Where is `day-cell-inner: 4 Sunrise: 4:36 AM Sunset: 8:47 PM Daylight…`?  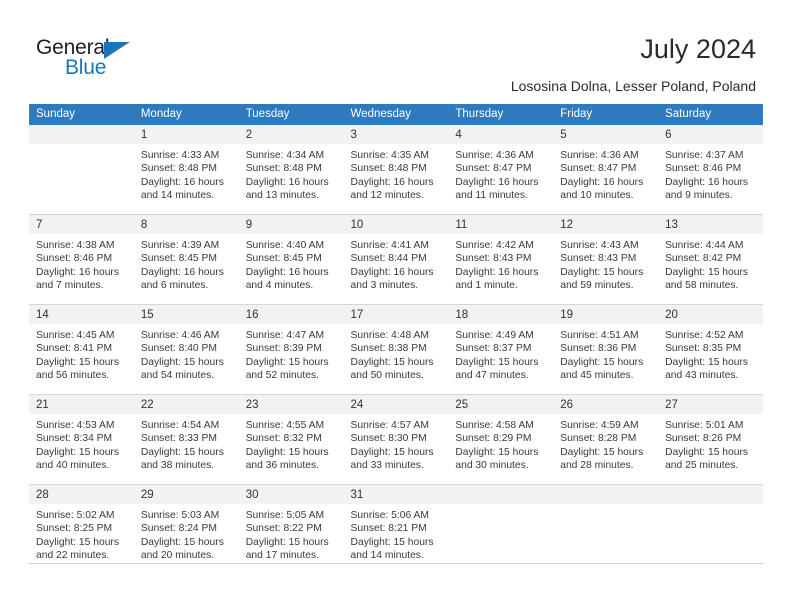
day-cell-inner: 4 Sunrise: 4:36 AM Sunset: 8:47 PM Daylight… is located at coordinates (501, 169).